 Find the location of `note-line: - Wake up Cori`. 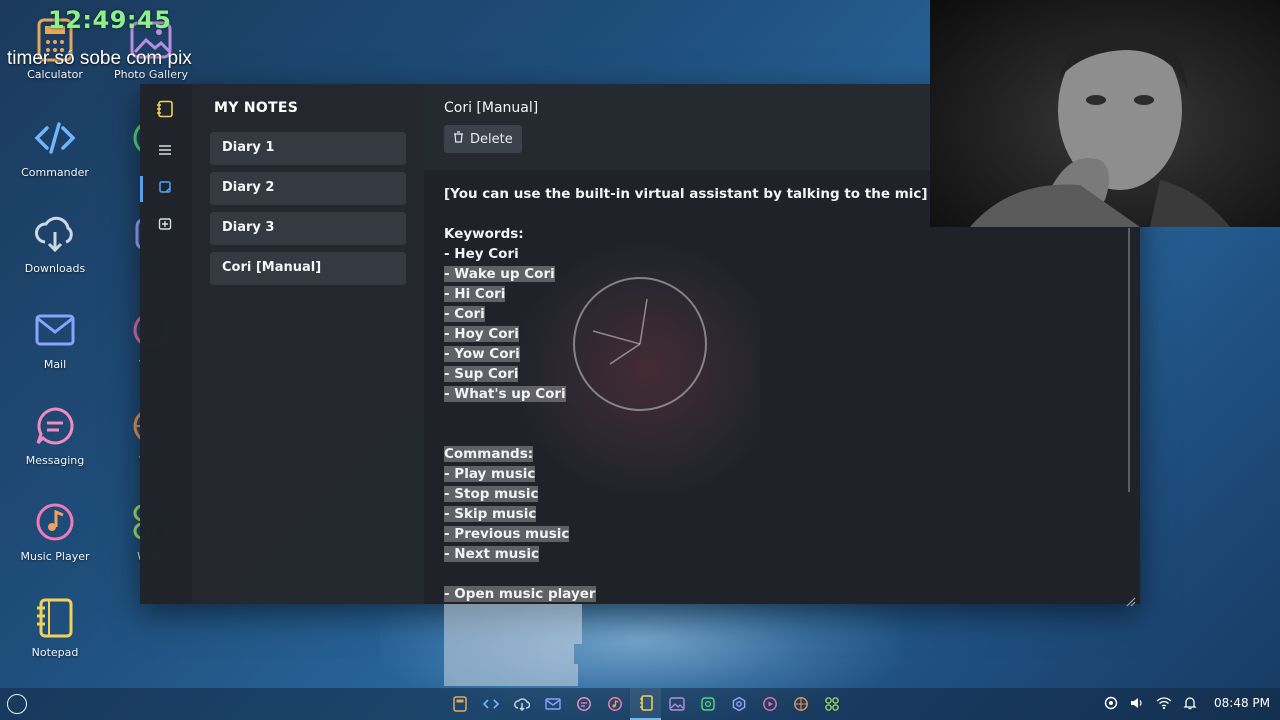

note-line: - Wake up Cori is located at coordinates (784, 274).